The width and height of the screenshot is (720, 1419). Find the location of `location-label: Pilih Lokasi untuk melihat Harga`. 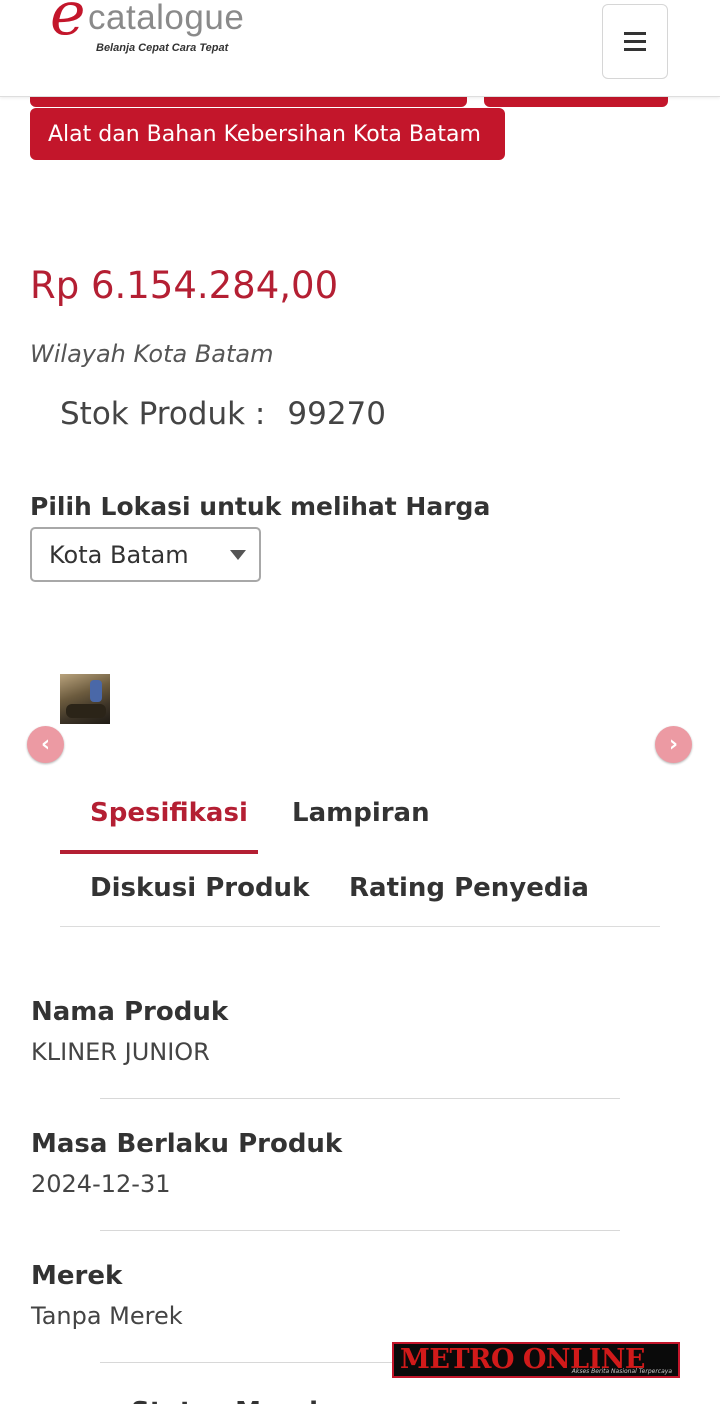

location-label: Pilih Lokasi untuk melihat Harga is located at coordinates (260, 506).